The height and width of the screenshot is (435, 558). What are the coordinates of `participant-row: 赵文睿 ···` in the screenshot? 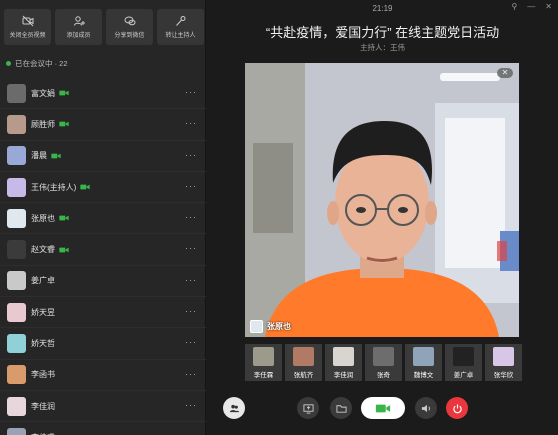 It's located at (103, 250).